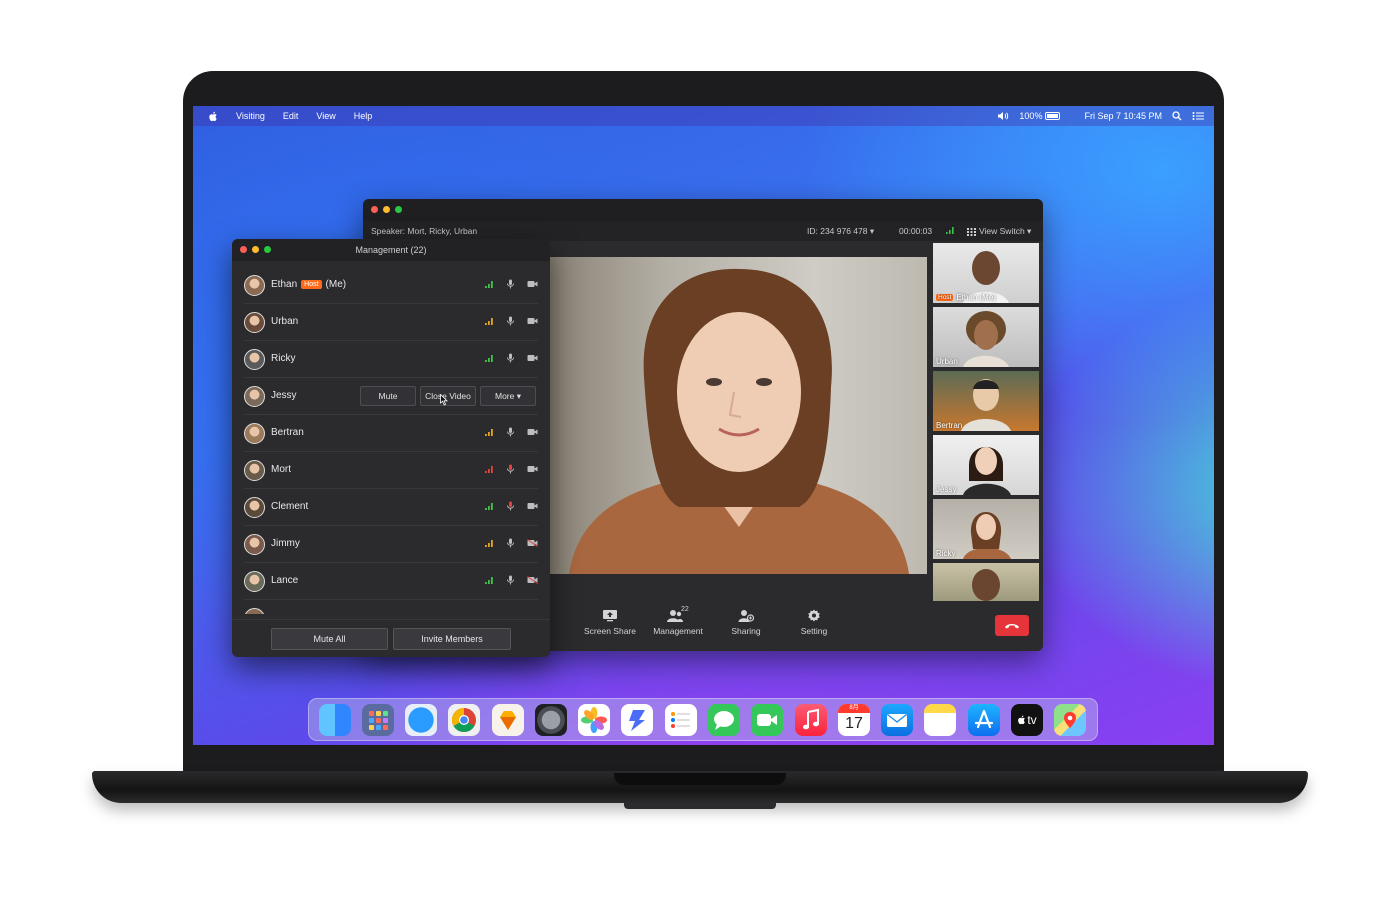 The image size is (1400, 897). I want to click on thumbnail-bertran: Bertran, so click(986, 401).